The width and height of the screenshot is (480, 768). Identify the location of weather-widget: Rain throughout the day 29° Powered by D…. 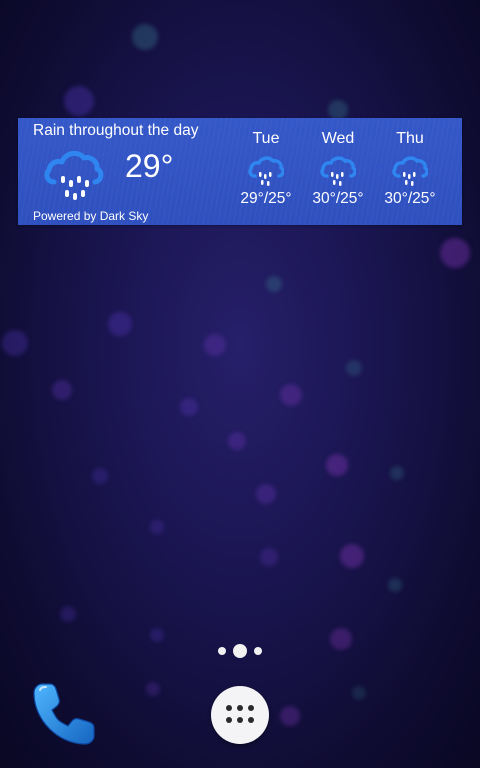
(240, 171).